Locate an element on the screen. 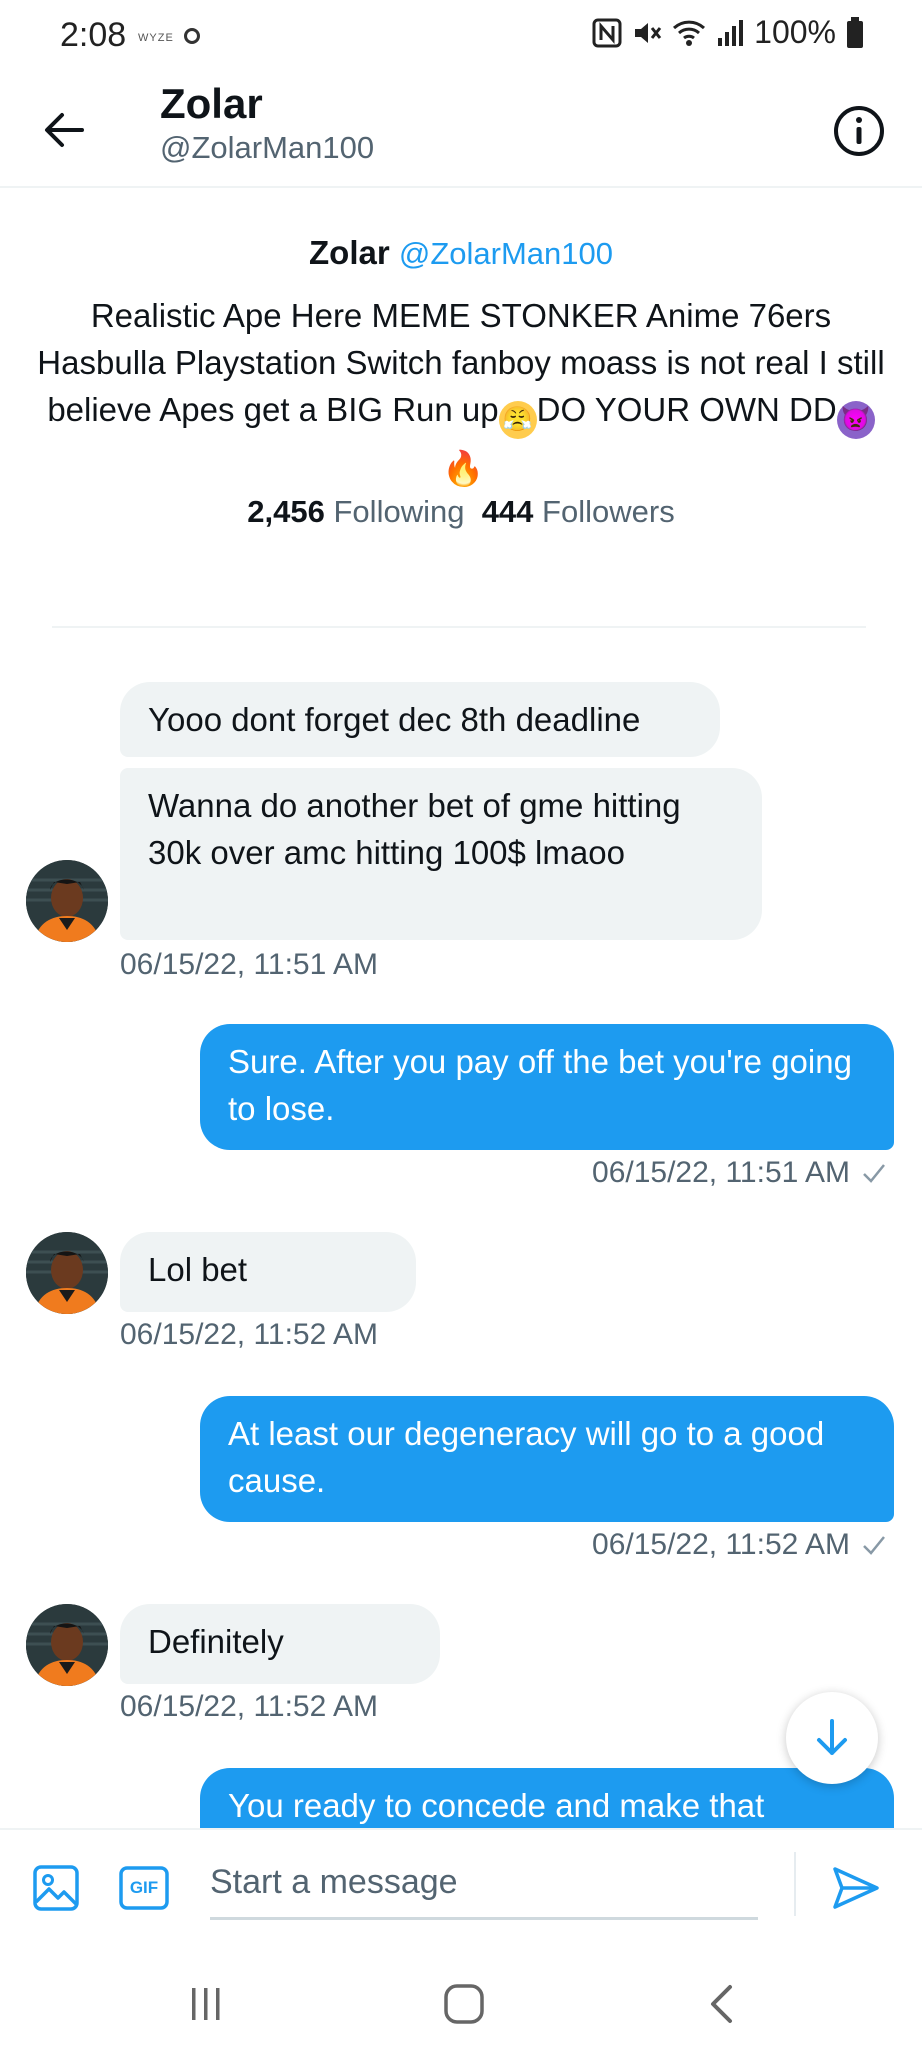 This screenshot has height=2048, width=922. status-time: 2:08 is located at coordinates (93, 35).